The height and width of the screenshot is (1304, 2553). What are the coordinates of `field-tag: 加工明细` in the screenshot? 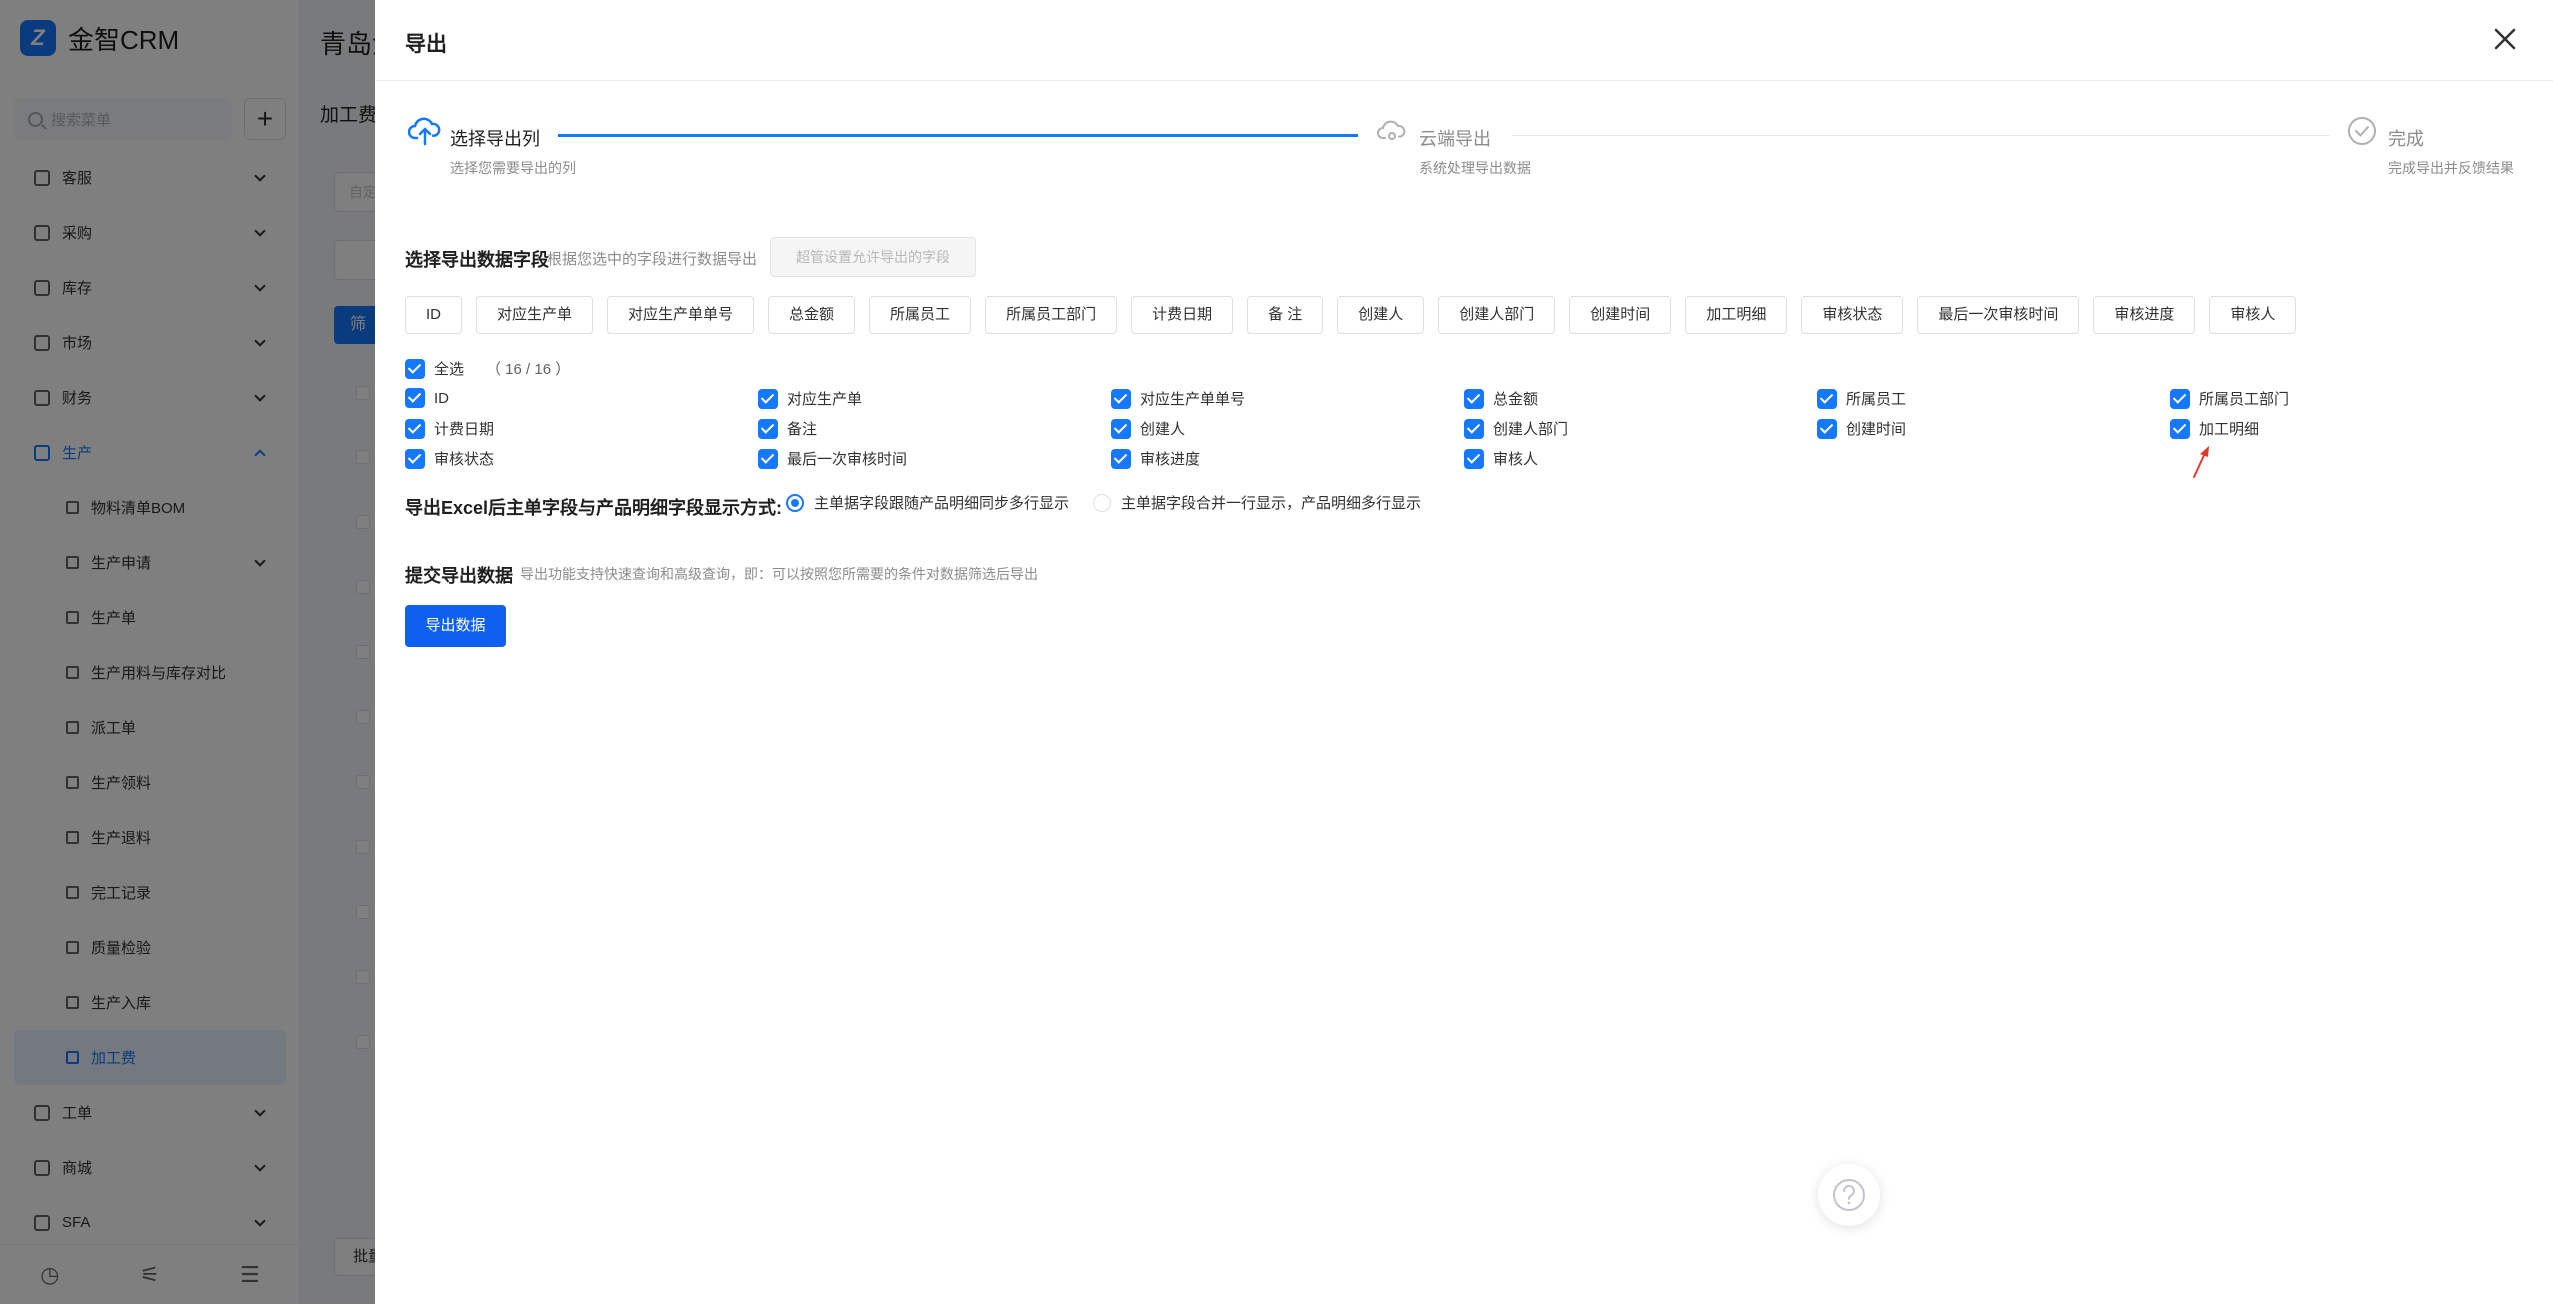 It's located at (1736, 315).